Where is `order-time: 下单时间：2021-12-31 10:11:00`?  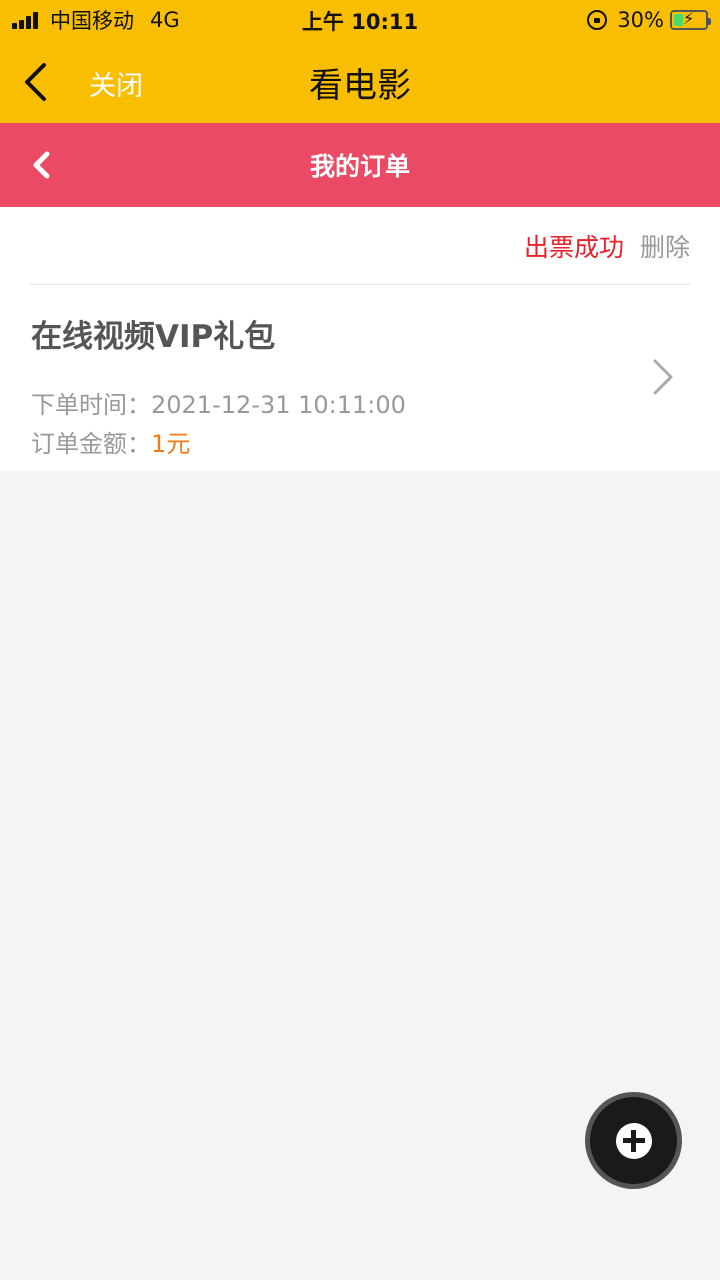 order-time: 下单时间：2021-12-31 10:11:00 is located at coordinates (218, 402).